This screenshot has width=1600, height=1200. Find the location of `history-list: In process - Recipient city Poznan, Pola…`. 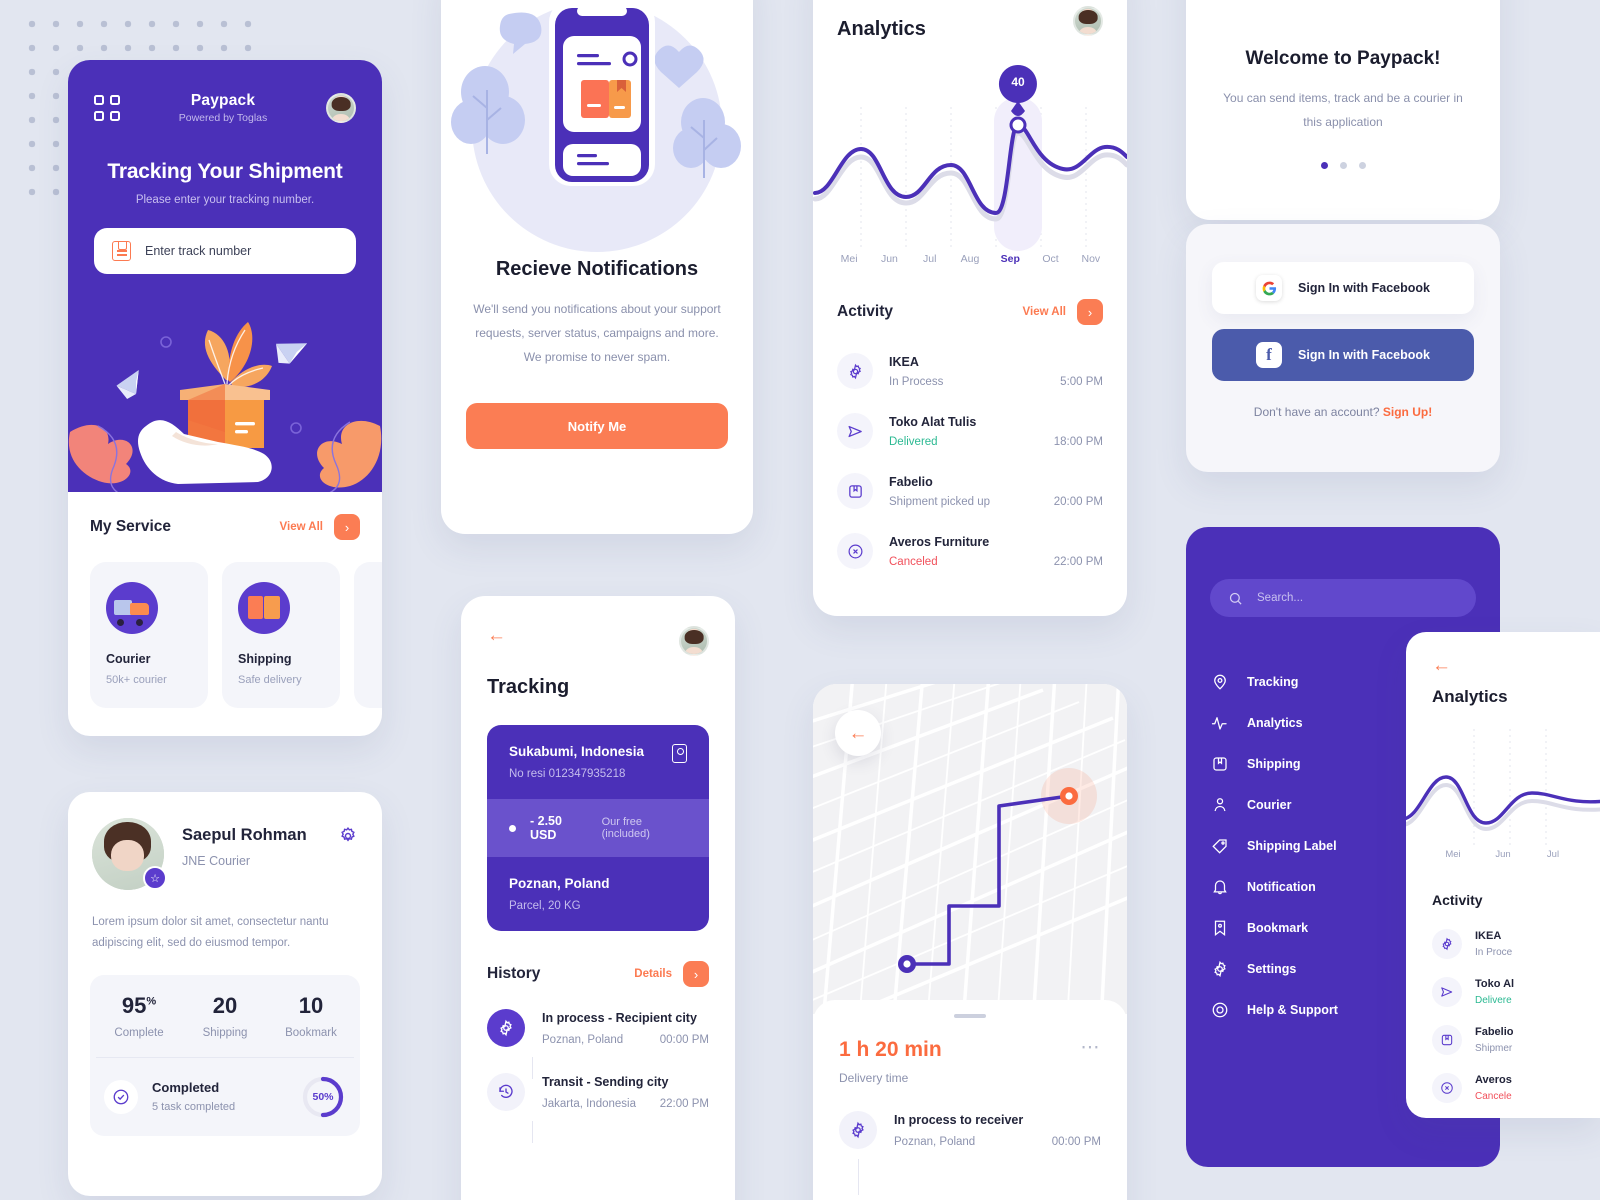

history-list: In process - Recipient city Poznan, Pola… is located at coordinates (598, 1065).